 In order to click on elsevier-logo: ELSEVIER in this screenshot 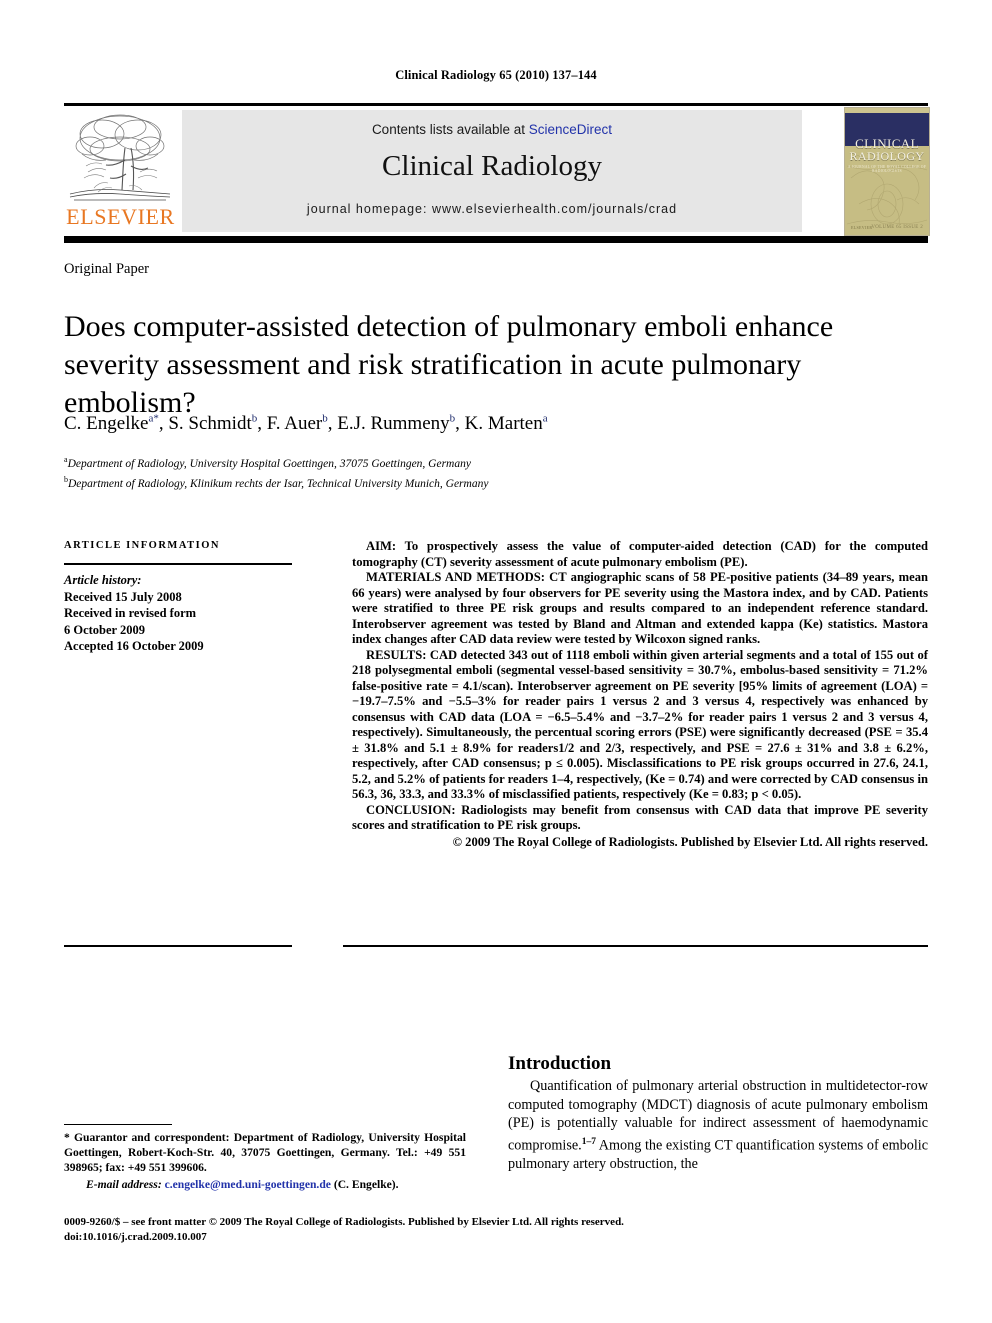, I will do `click(120, 171)`.